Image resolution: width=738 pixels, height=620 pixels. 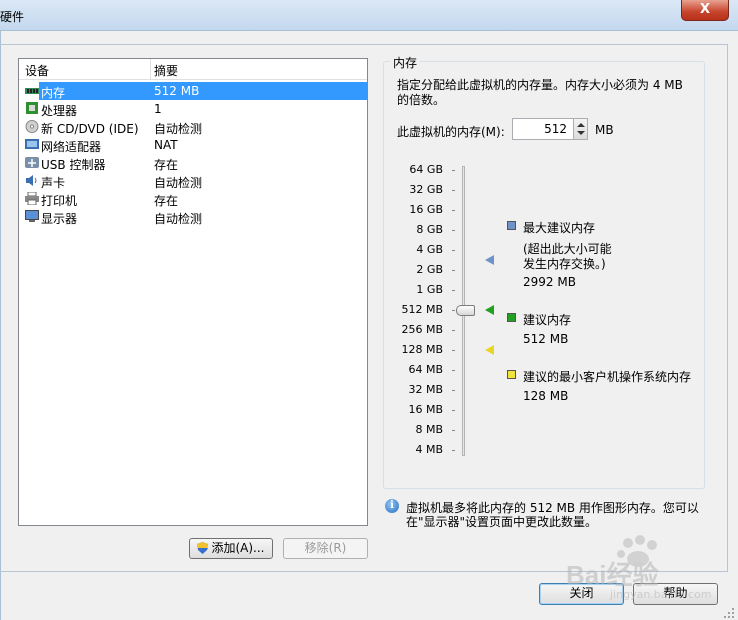 I want to click on minimum-marker-icon, so click(x=489, y=350).